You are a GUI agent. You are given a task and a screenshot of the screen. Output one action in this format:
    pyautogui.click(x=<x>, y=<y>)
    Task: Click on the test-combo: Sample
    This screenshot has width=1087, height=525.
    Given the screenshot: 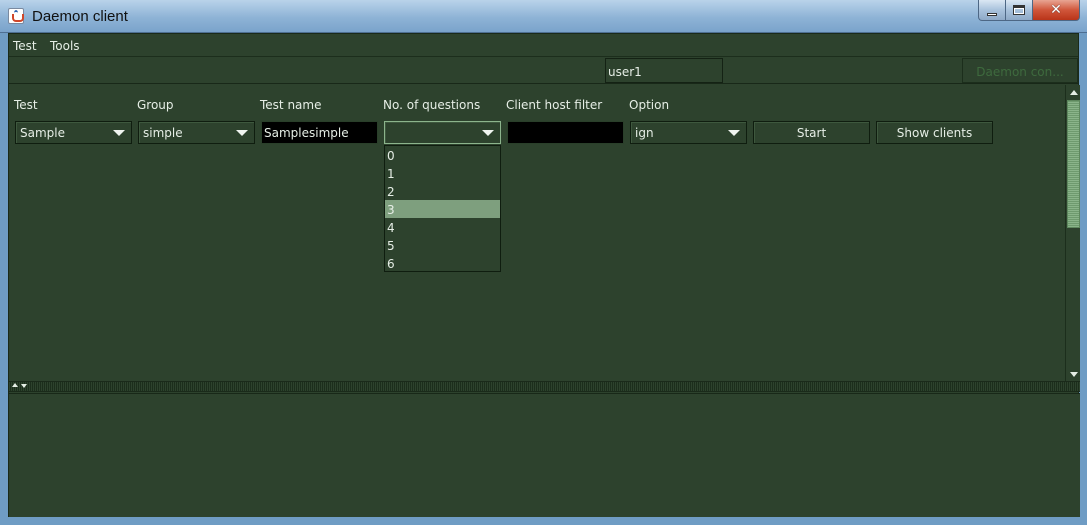 What is the action you would take?
    pyautogui.click(x=73, y=132)
    